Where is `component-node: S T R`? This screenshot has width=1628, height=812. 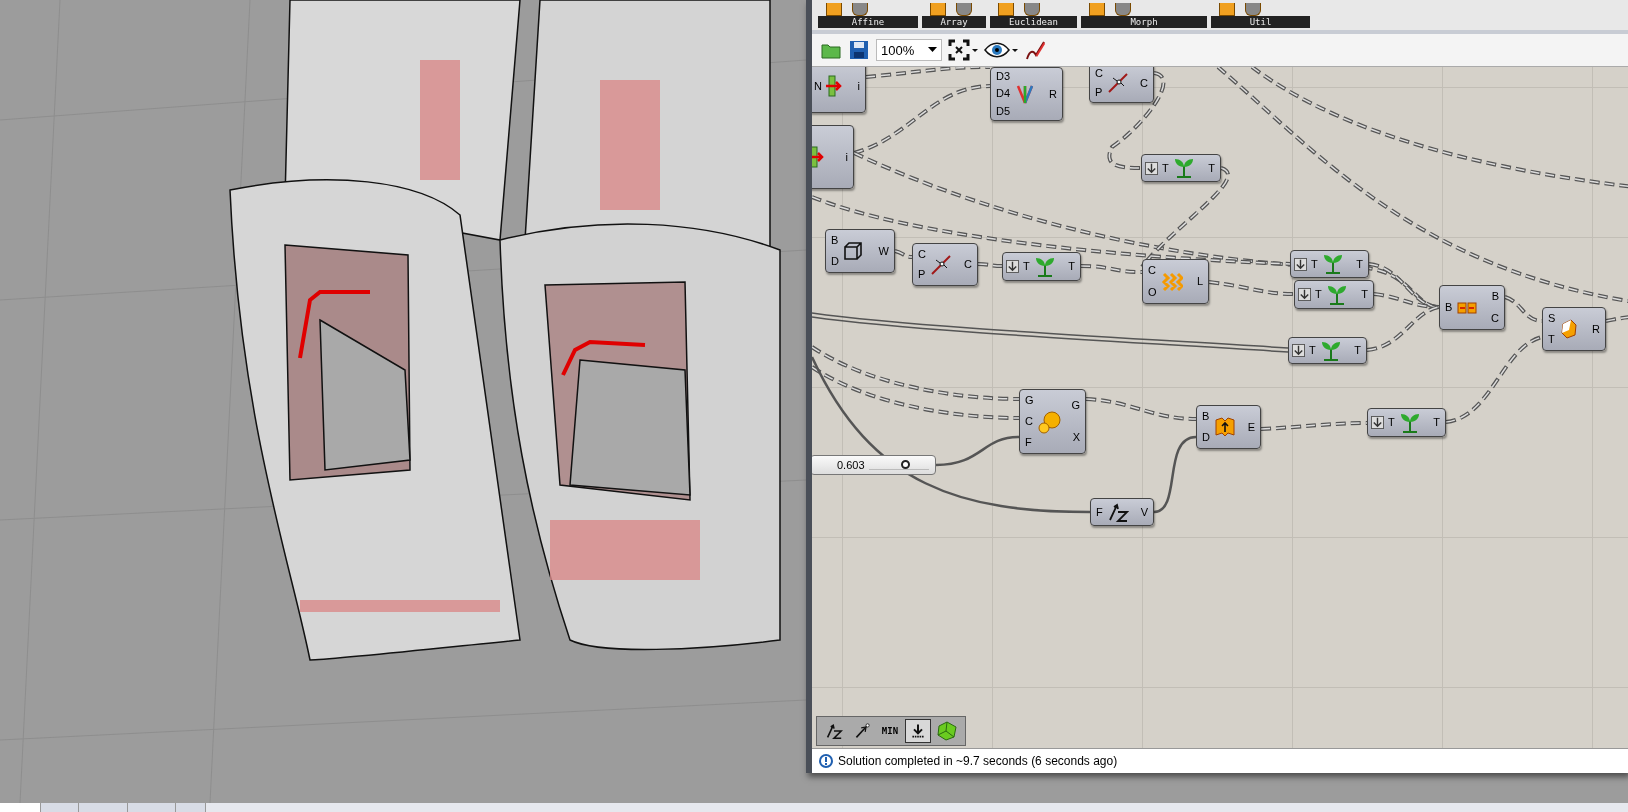 component-node: S T R is located at coordinates (1574, 329).